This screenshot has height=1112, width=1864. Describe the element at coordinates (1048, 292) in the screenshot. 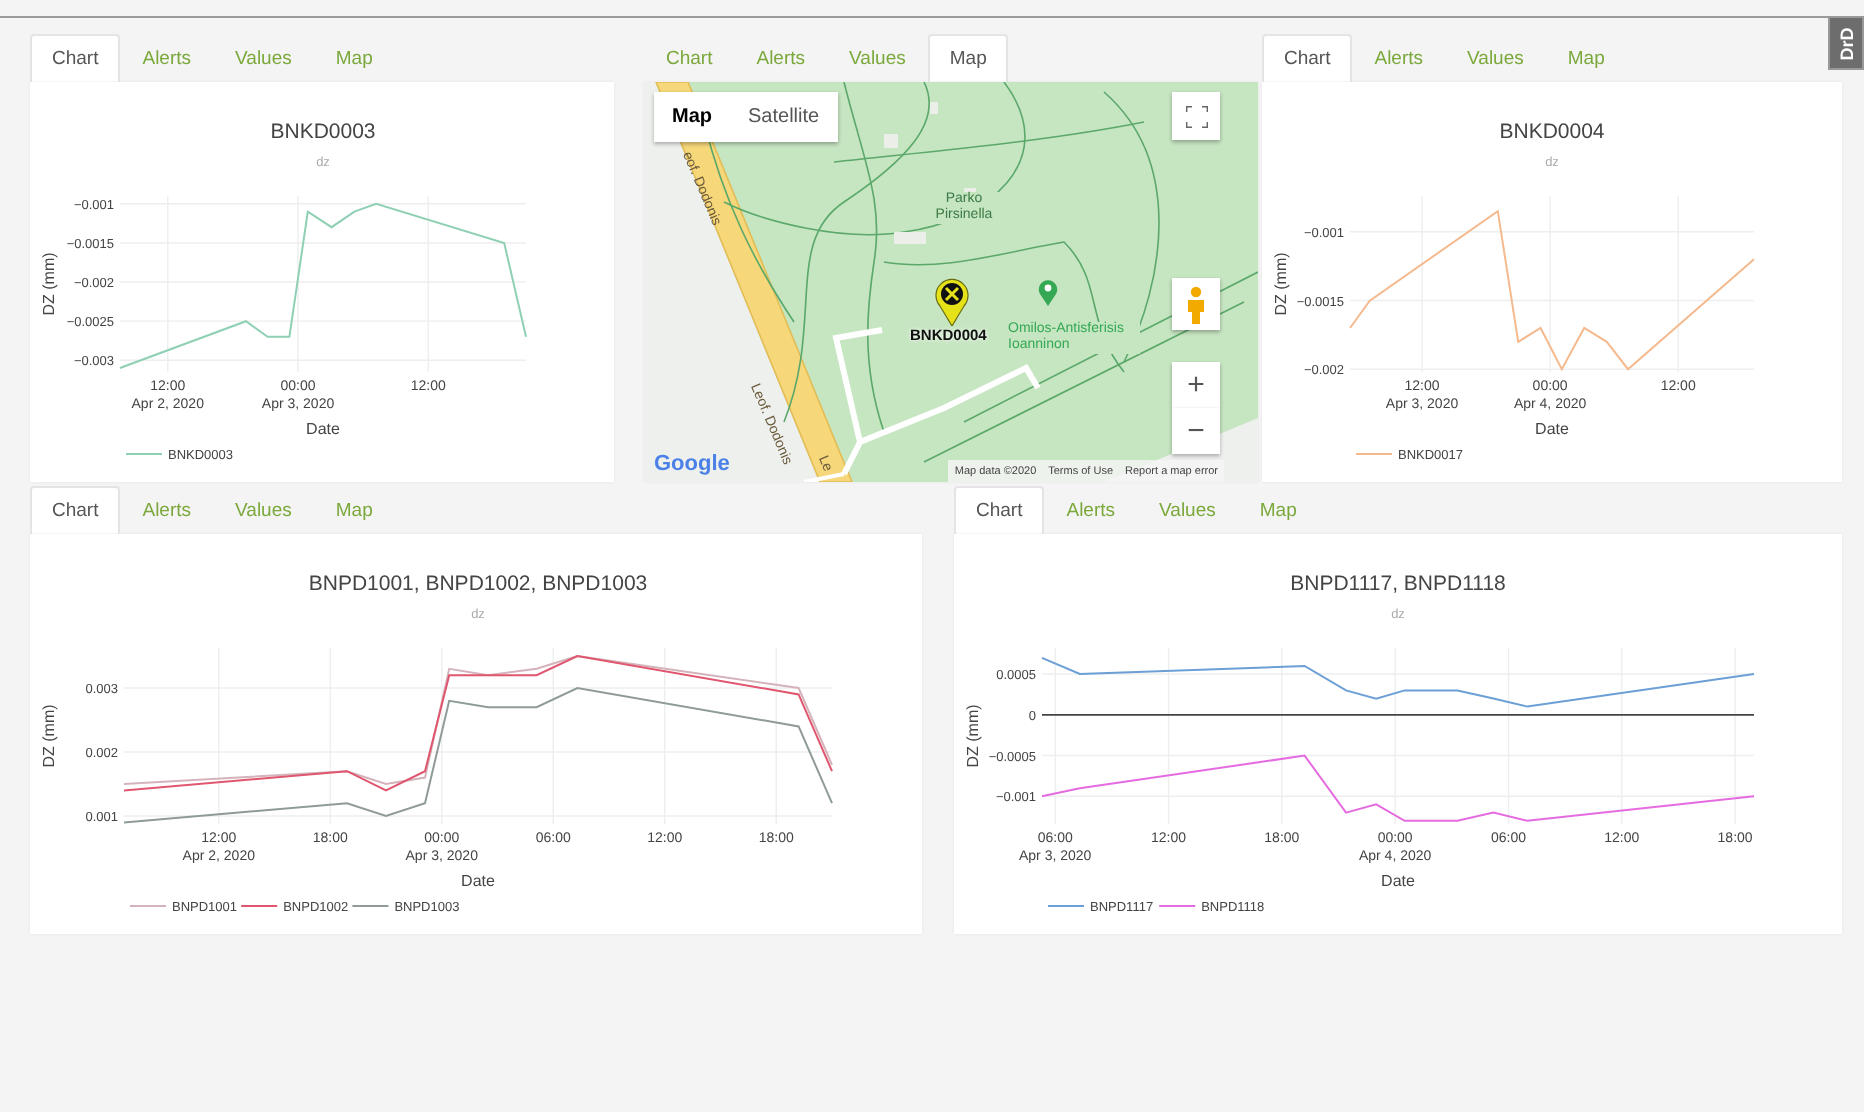

I see `pin-icon` at that location.